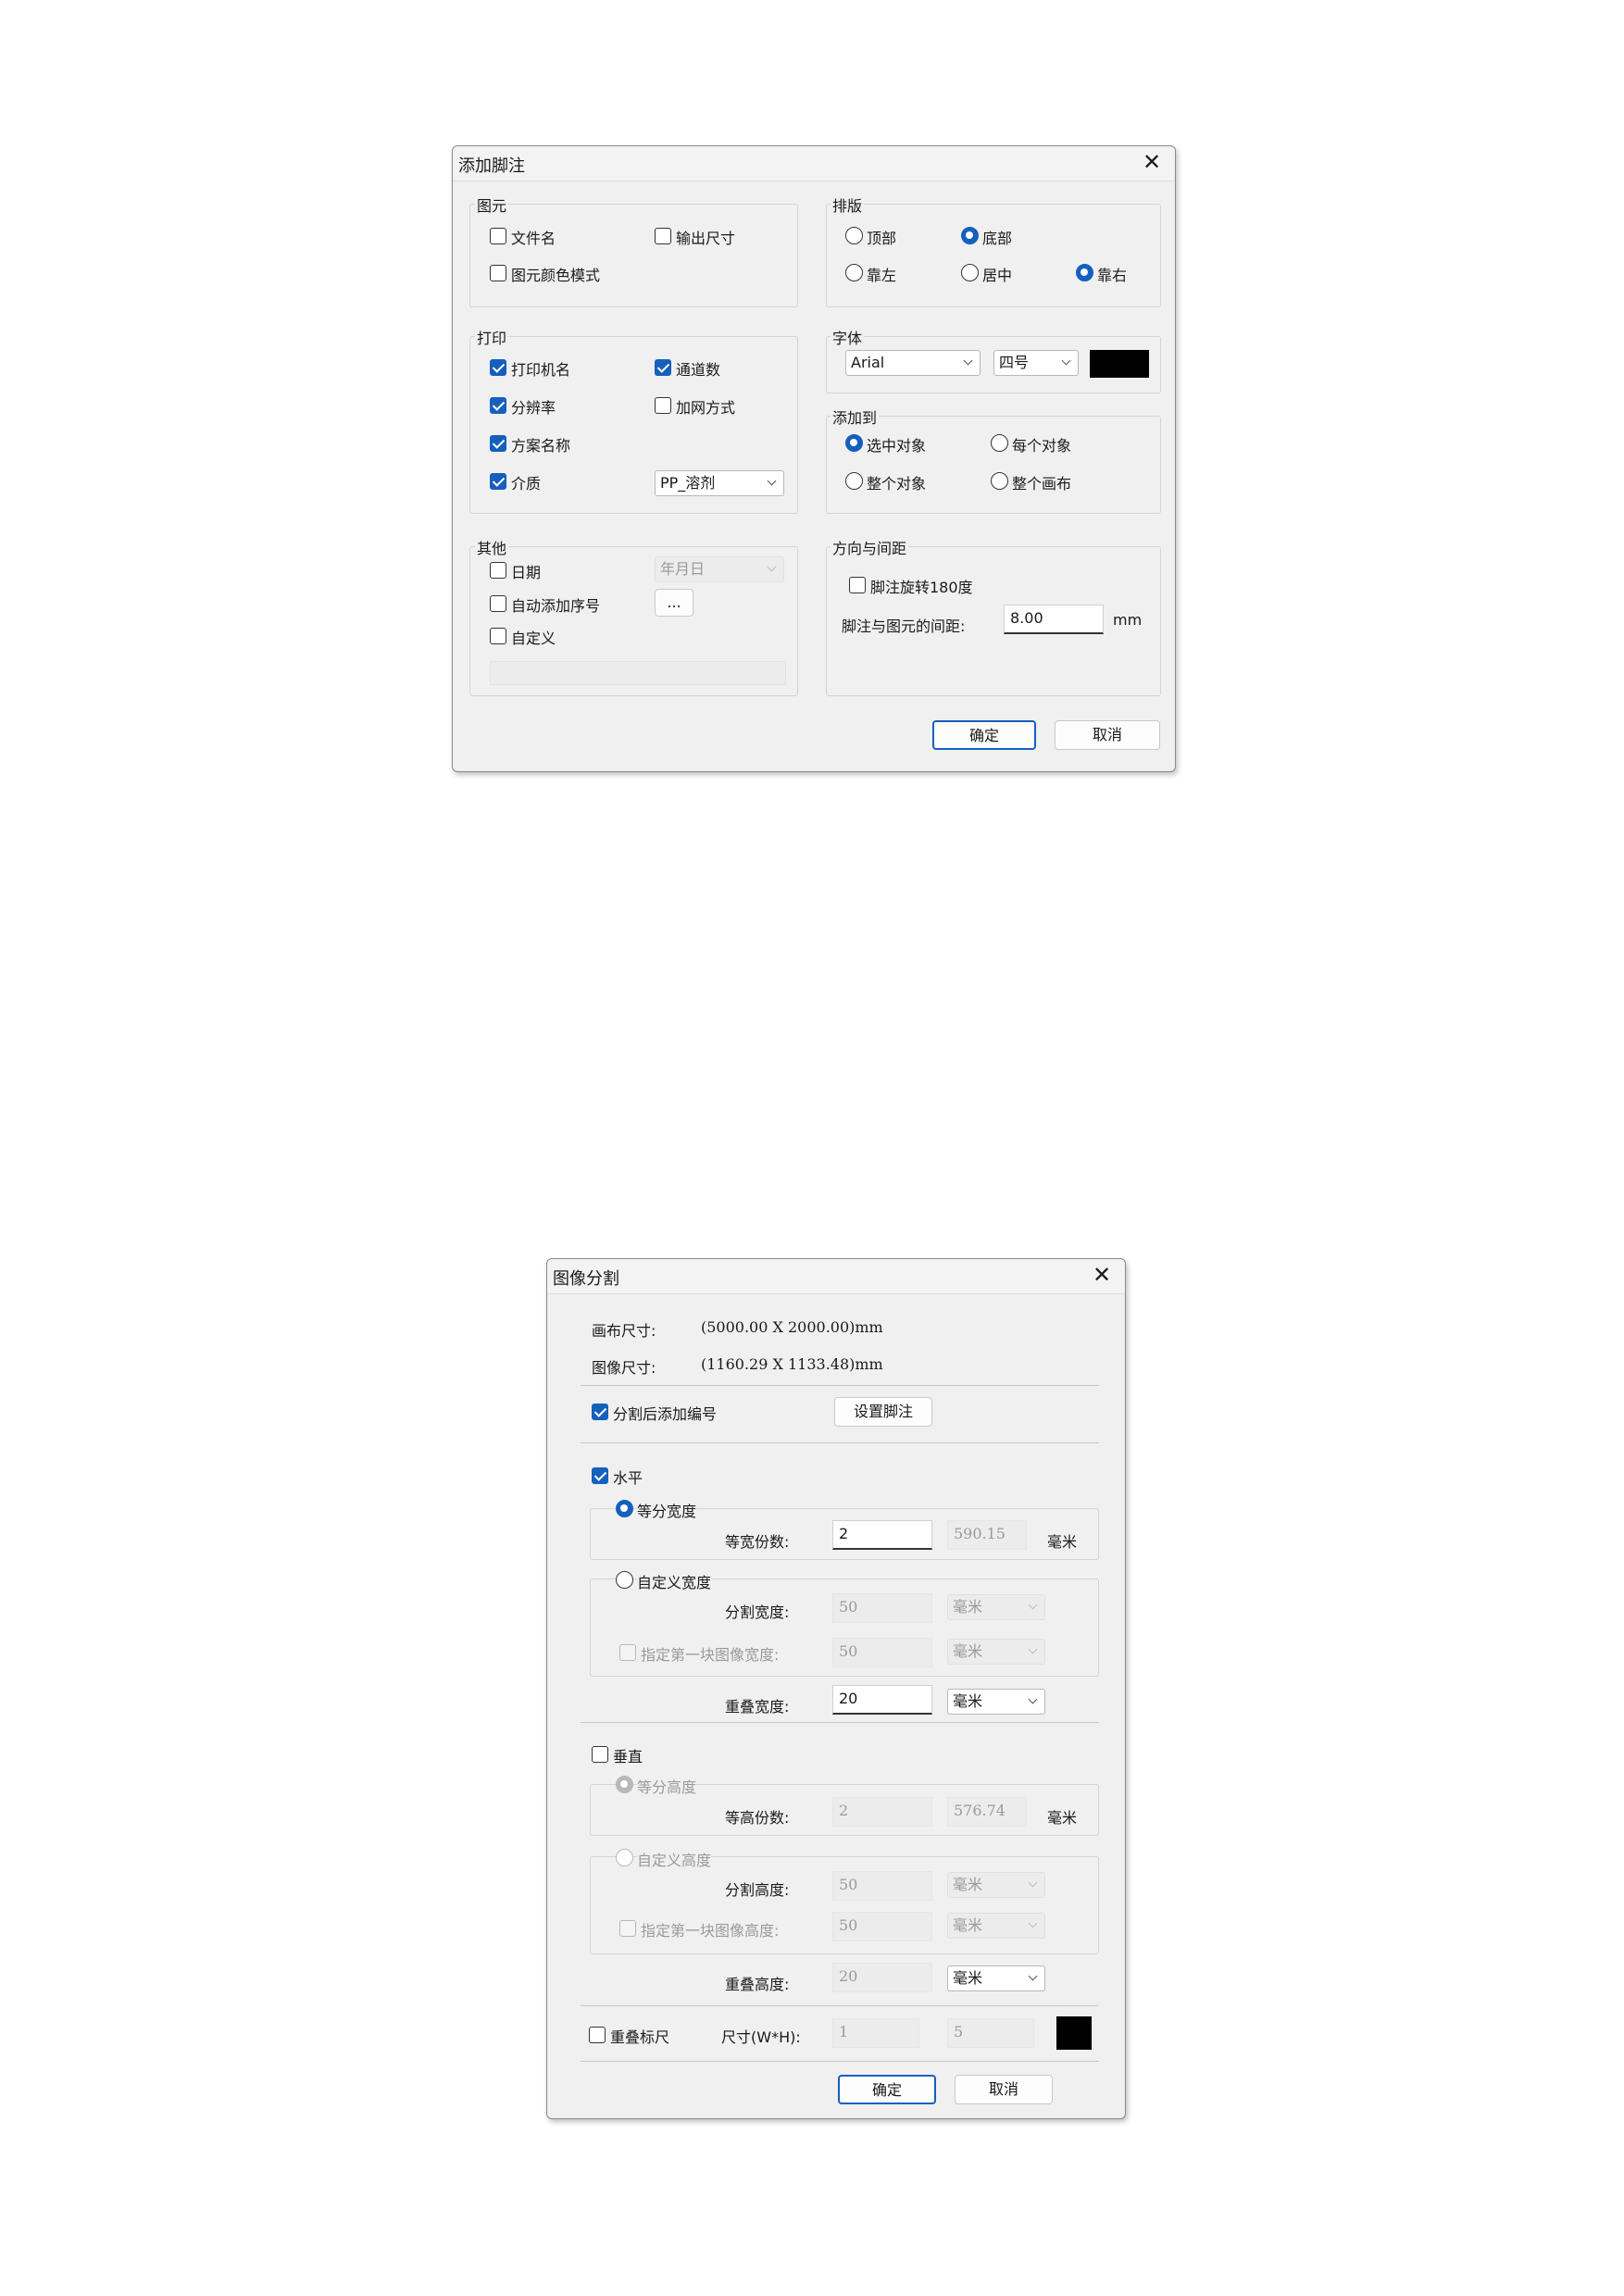 The height and width of the screenshot is (2296, 1624). Describe the element at coordinates (498, 443) in the screenshot. I see `scheme-name-checkbox` at that location.